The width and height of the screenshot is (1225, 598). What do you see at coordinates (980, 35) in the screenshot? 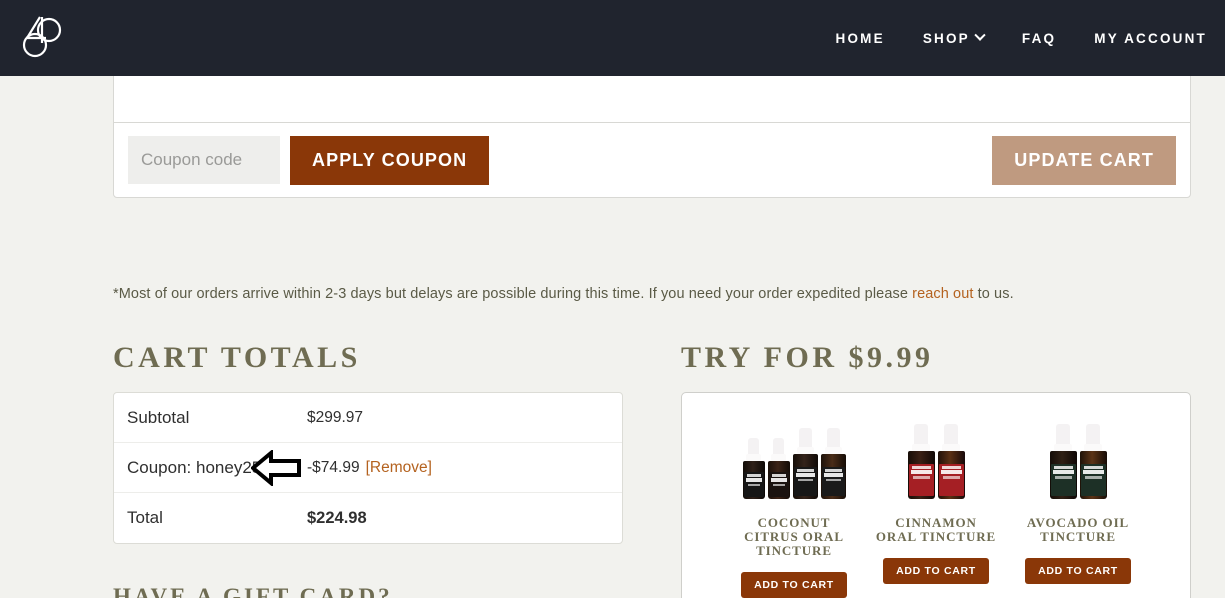
I see `chevron-down-icon` at bounding box center [980, 35].